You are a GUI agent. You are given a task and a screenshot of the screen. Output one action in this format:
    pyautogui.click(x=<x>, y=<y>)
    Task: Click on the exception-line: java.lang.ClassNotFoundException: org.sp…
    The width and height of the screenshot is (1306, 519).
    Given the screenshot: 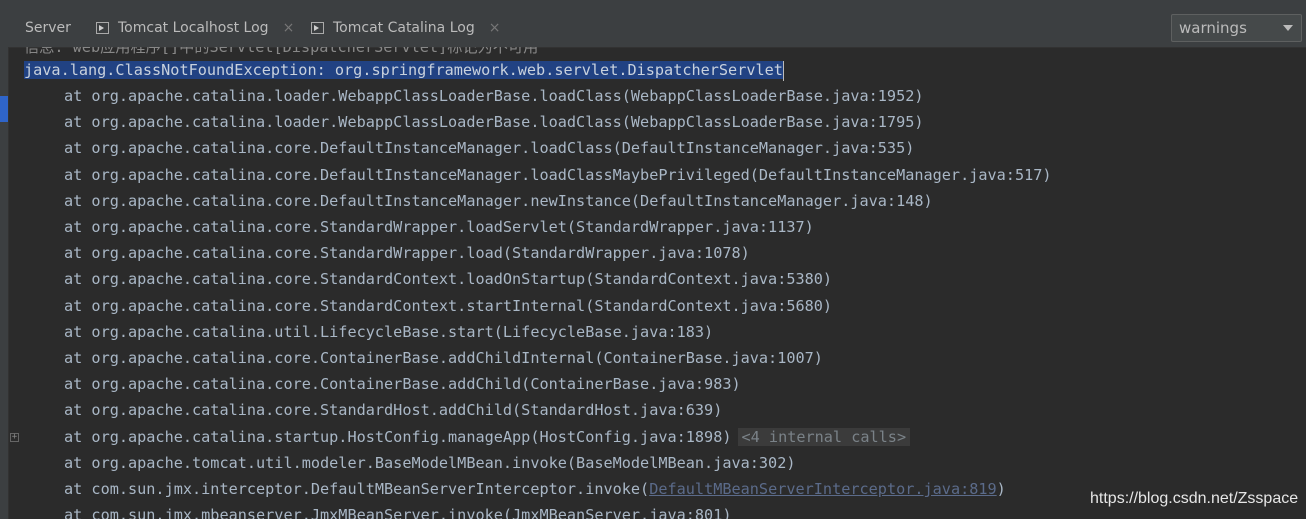 What is the action you would take?
    pyautogui.click(x=404, y=70)
    